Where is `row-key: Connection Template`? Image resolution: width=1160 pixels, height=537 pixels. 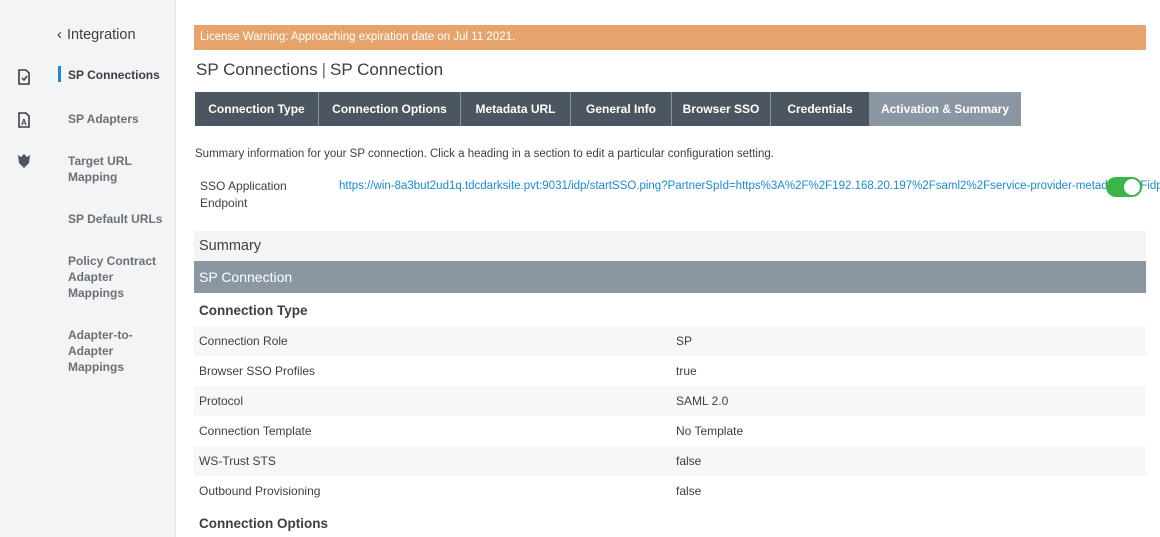
row-key: Connection Template is located at coordinates (255, 431).